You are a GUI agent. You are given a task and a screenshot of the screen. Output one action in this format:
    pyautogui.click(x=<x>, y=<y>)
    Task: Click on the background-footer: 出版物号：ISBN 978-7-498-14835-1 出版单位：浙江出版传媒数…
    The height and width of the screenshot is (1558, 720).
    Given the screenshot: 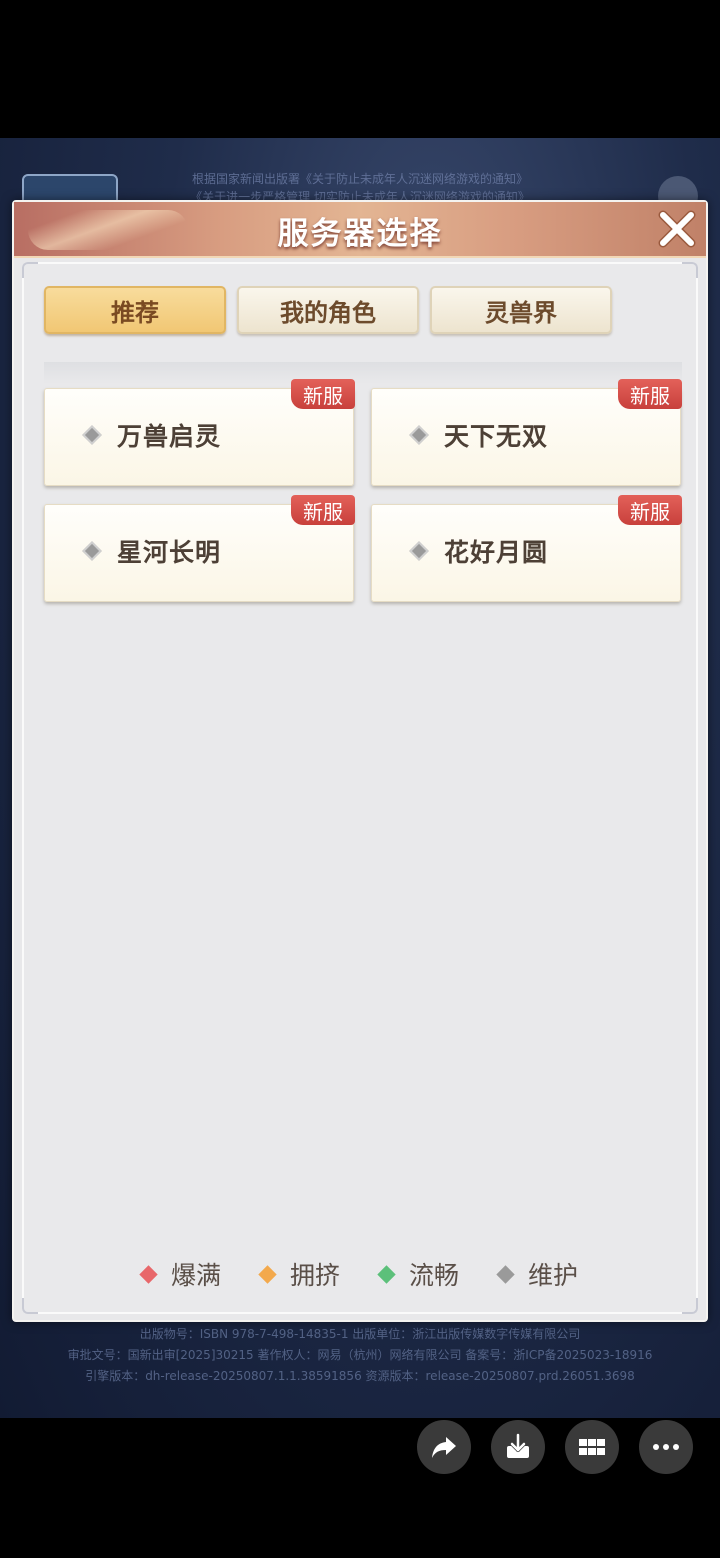 What is the action you would take?
    pyautogui.click(x=360, y=1355)
    